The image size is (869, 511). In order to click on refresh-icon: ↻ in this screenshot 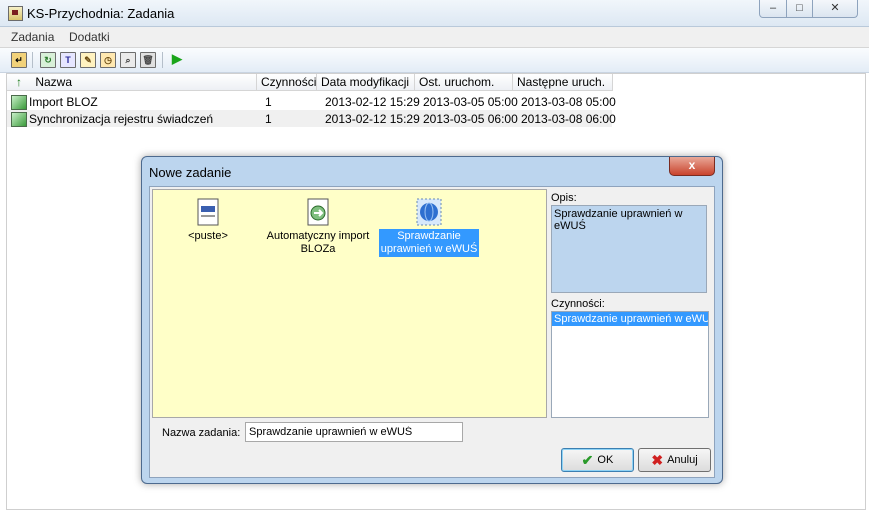, I will do `click(48, 60)`.